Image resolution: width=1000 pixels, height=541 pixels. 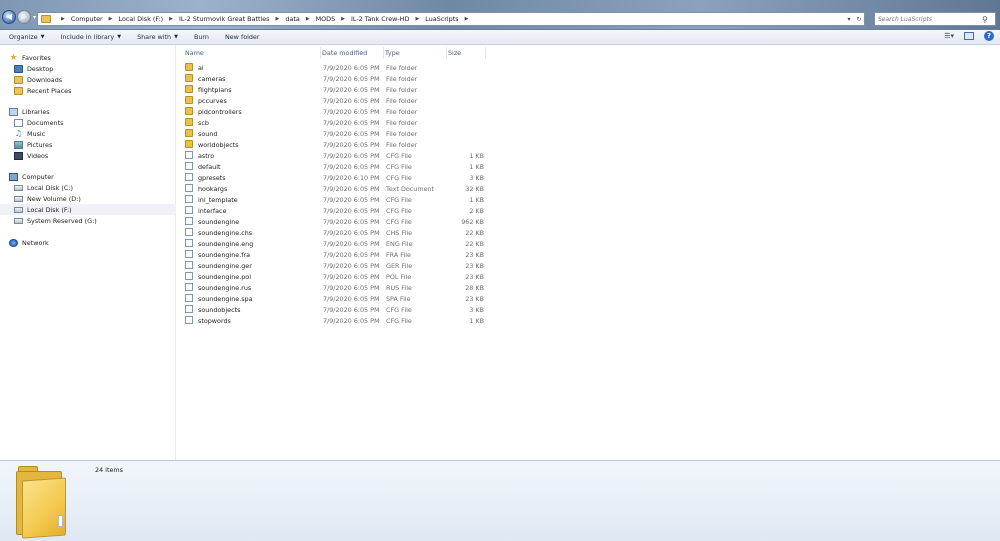 What do you see at coordinates (588, 320) in the screenshot?
I see `file-row: stopwords 7/9/2020 6:05 PM CFG File 1 KB` at bounding box center [588, 320].